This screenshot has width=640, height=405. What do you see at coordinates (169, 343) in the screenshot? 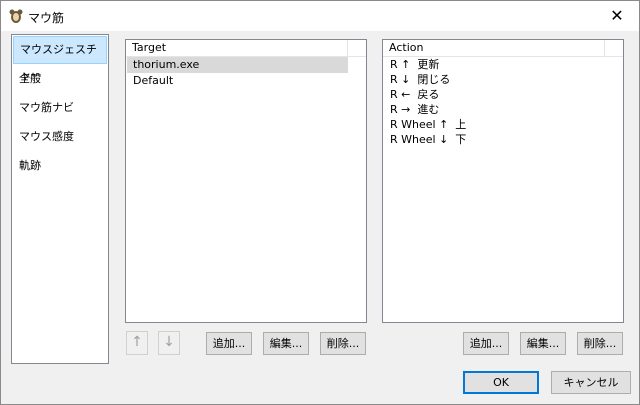
I see `move-down-button: ↓` at bounding box center [169, 343].